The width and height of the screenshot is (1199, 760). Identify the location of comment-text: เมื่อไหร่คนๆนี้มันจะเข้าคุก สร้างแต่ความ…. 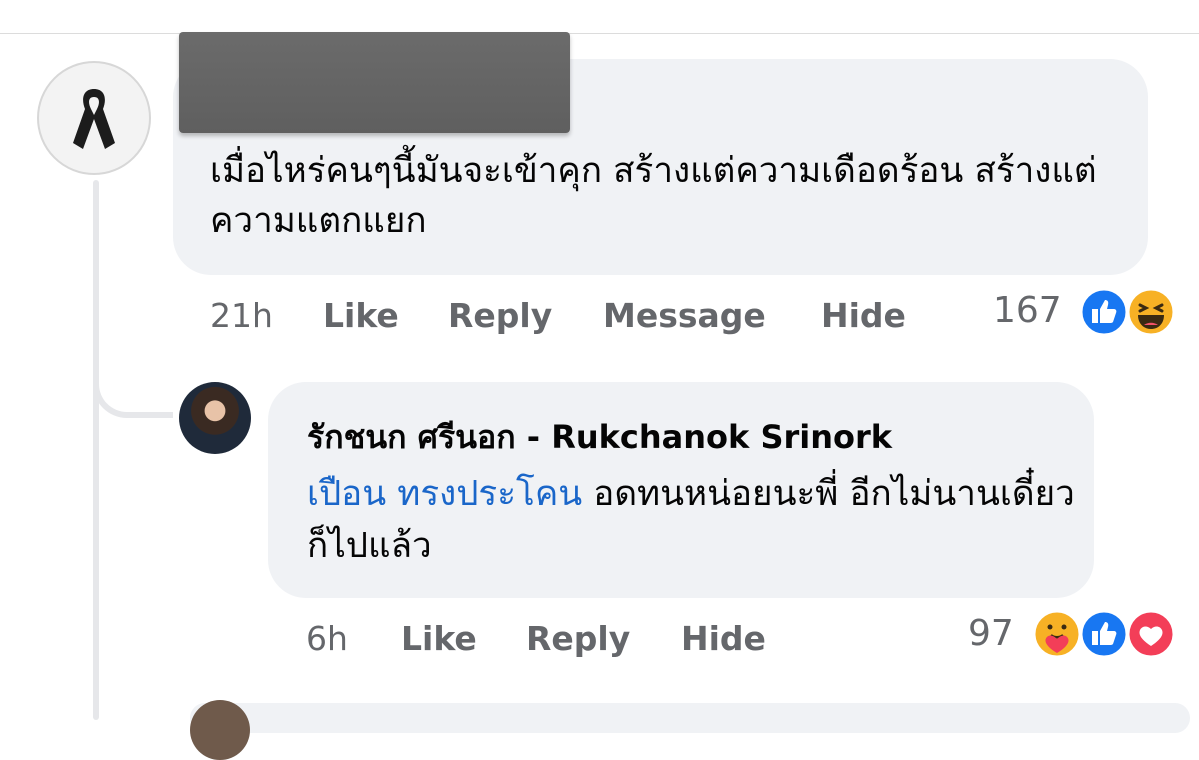
(653, 196).